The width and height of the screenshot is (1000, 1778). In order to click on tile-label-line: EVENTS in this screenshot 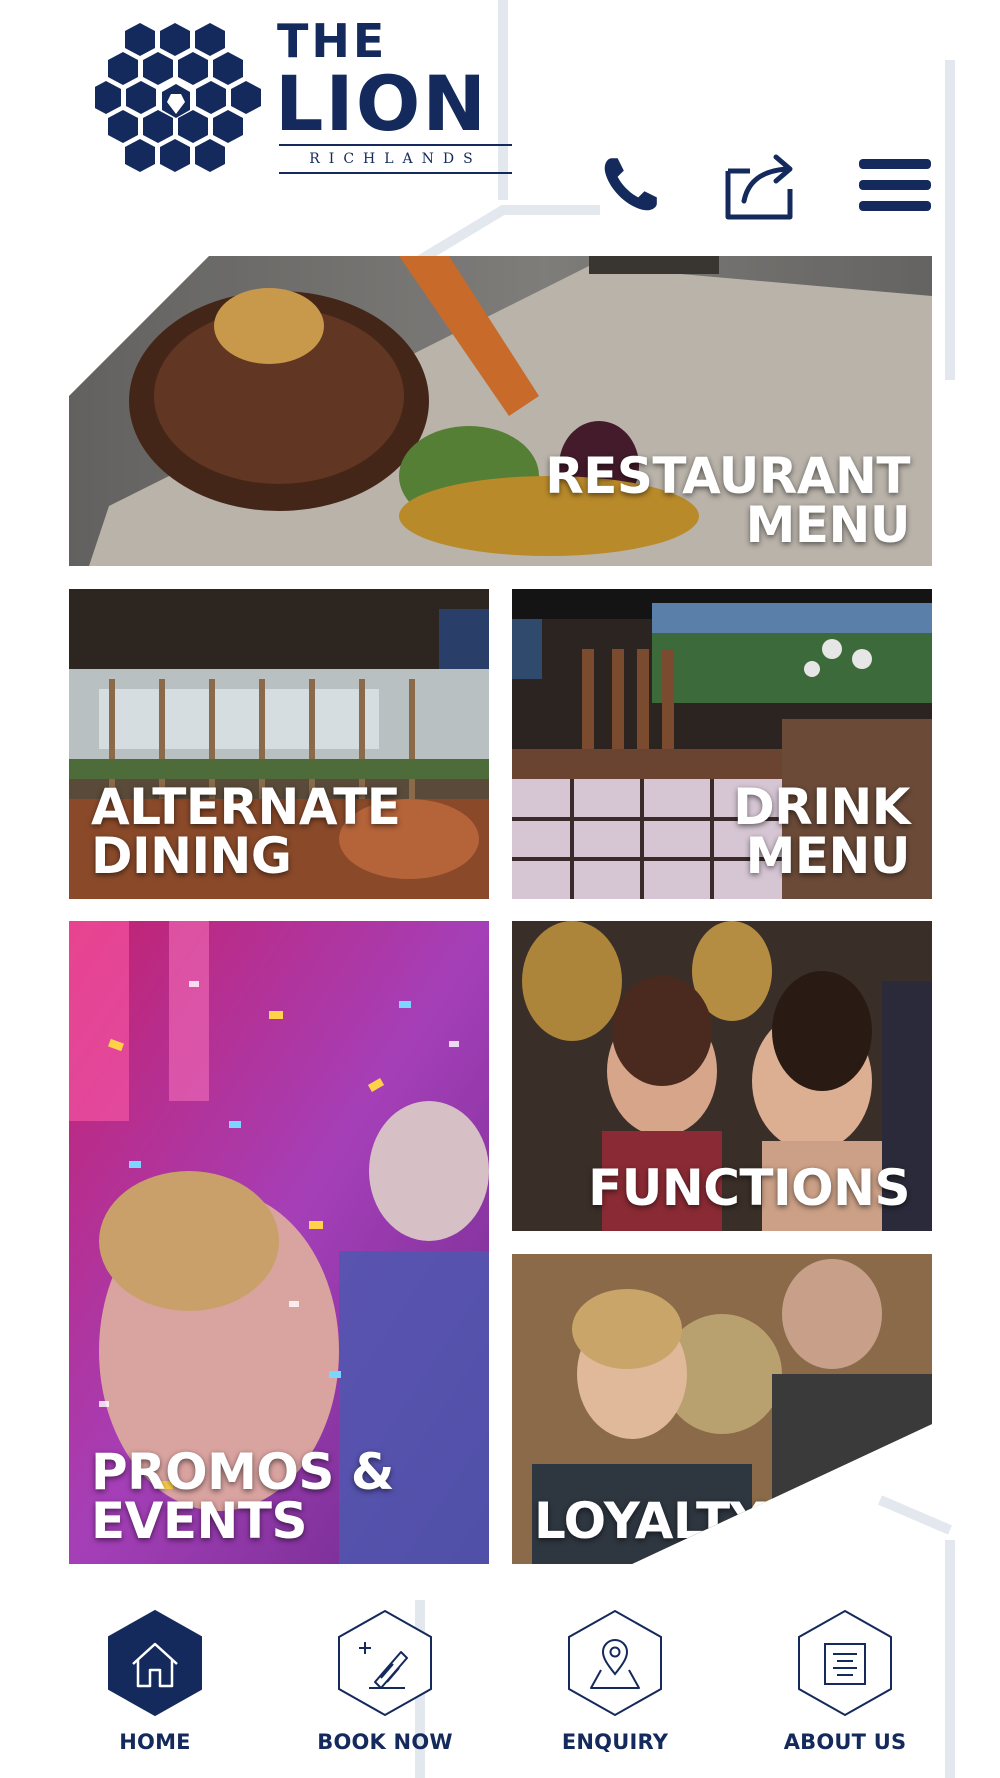, I will do `click(199, 1521)`.